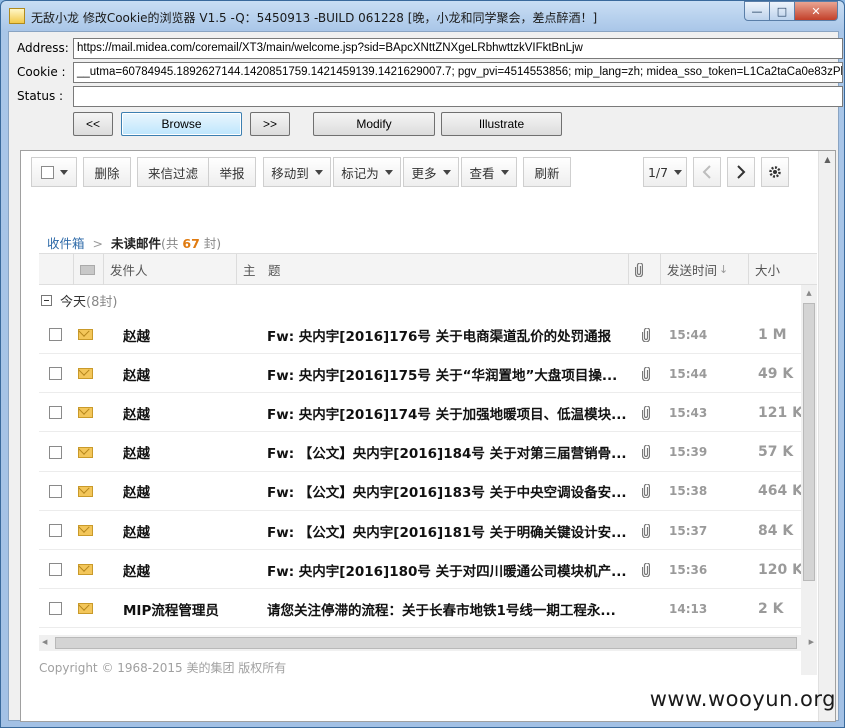 This screenshot has width=845, height=728. What do you see at coordinates (134, 242) in the screenshot?
I see `breadcrumb: 收件箱 > 未读邮件(共 67 封)` at bounding box center [134, 242].